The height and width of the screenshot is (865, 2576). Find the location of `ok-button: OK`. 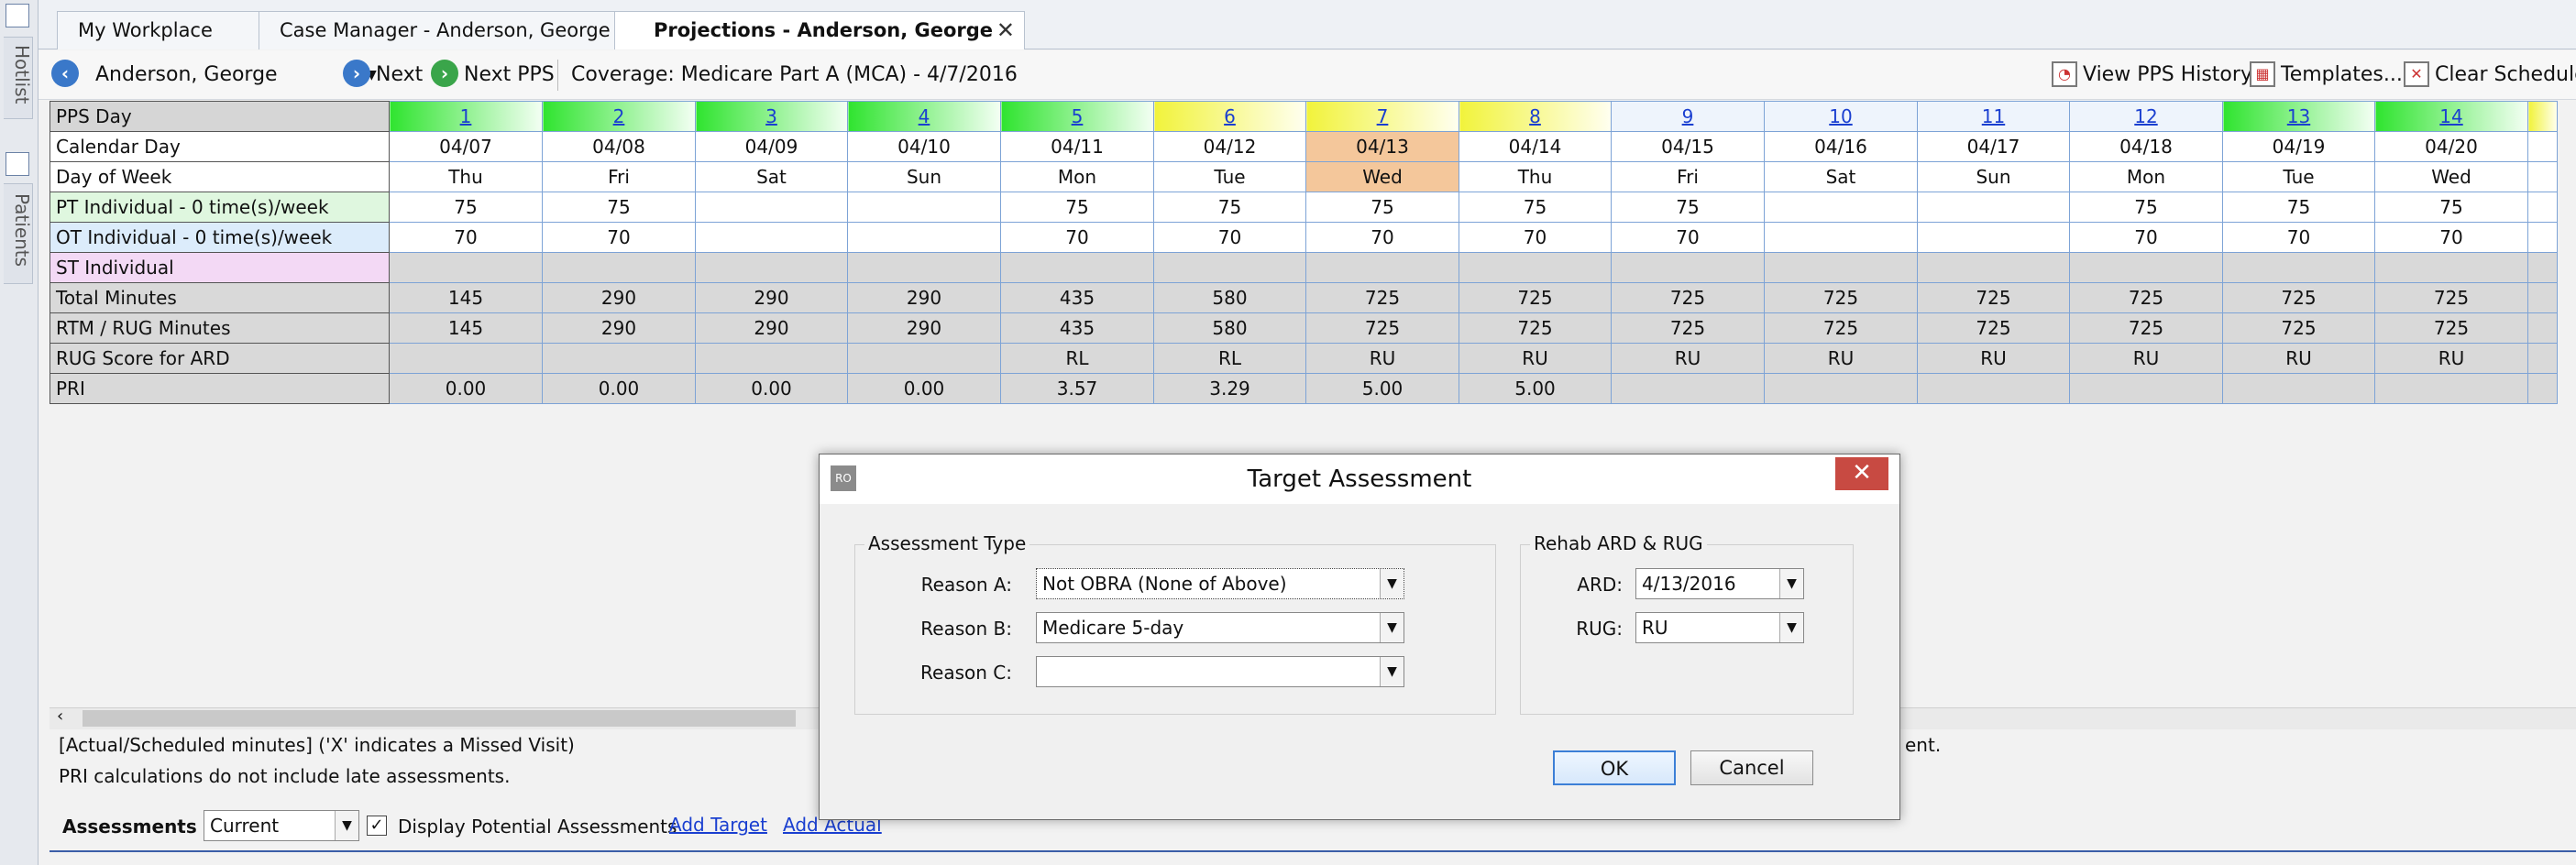

ok-button: OK is located at coordinates (1614, 767).